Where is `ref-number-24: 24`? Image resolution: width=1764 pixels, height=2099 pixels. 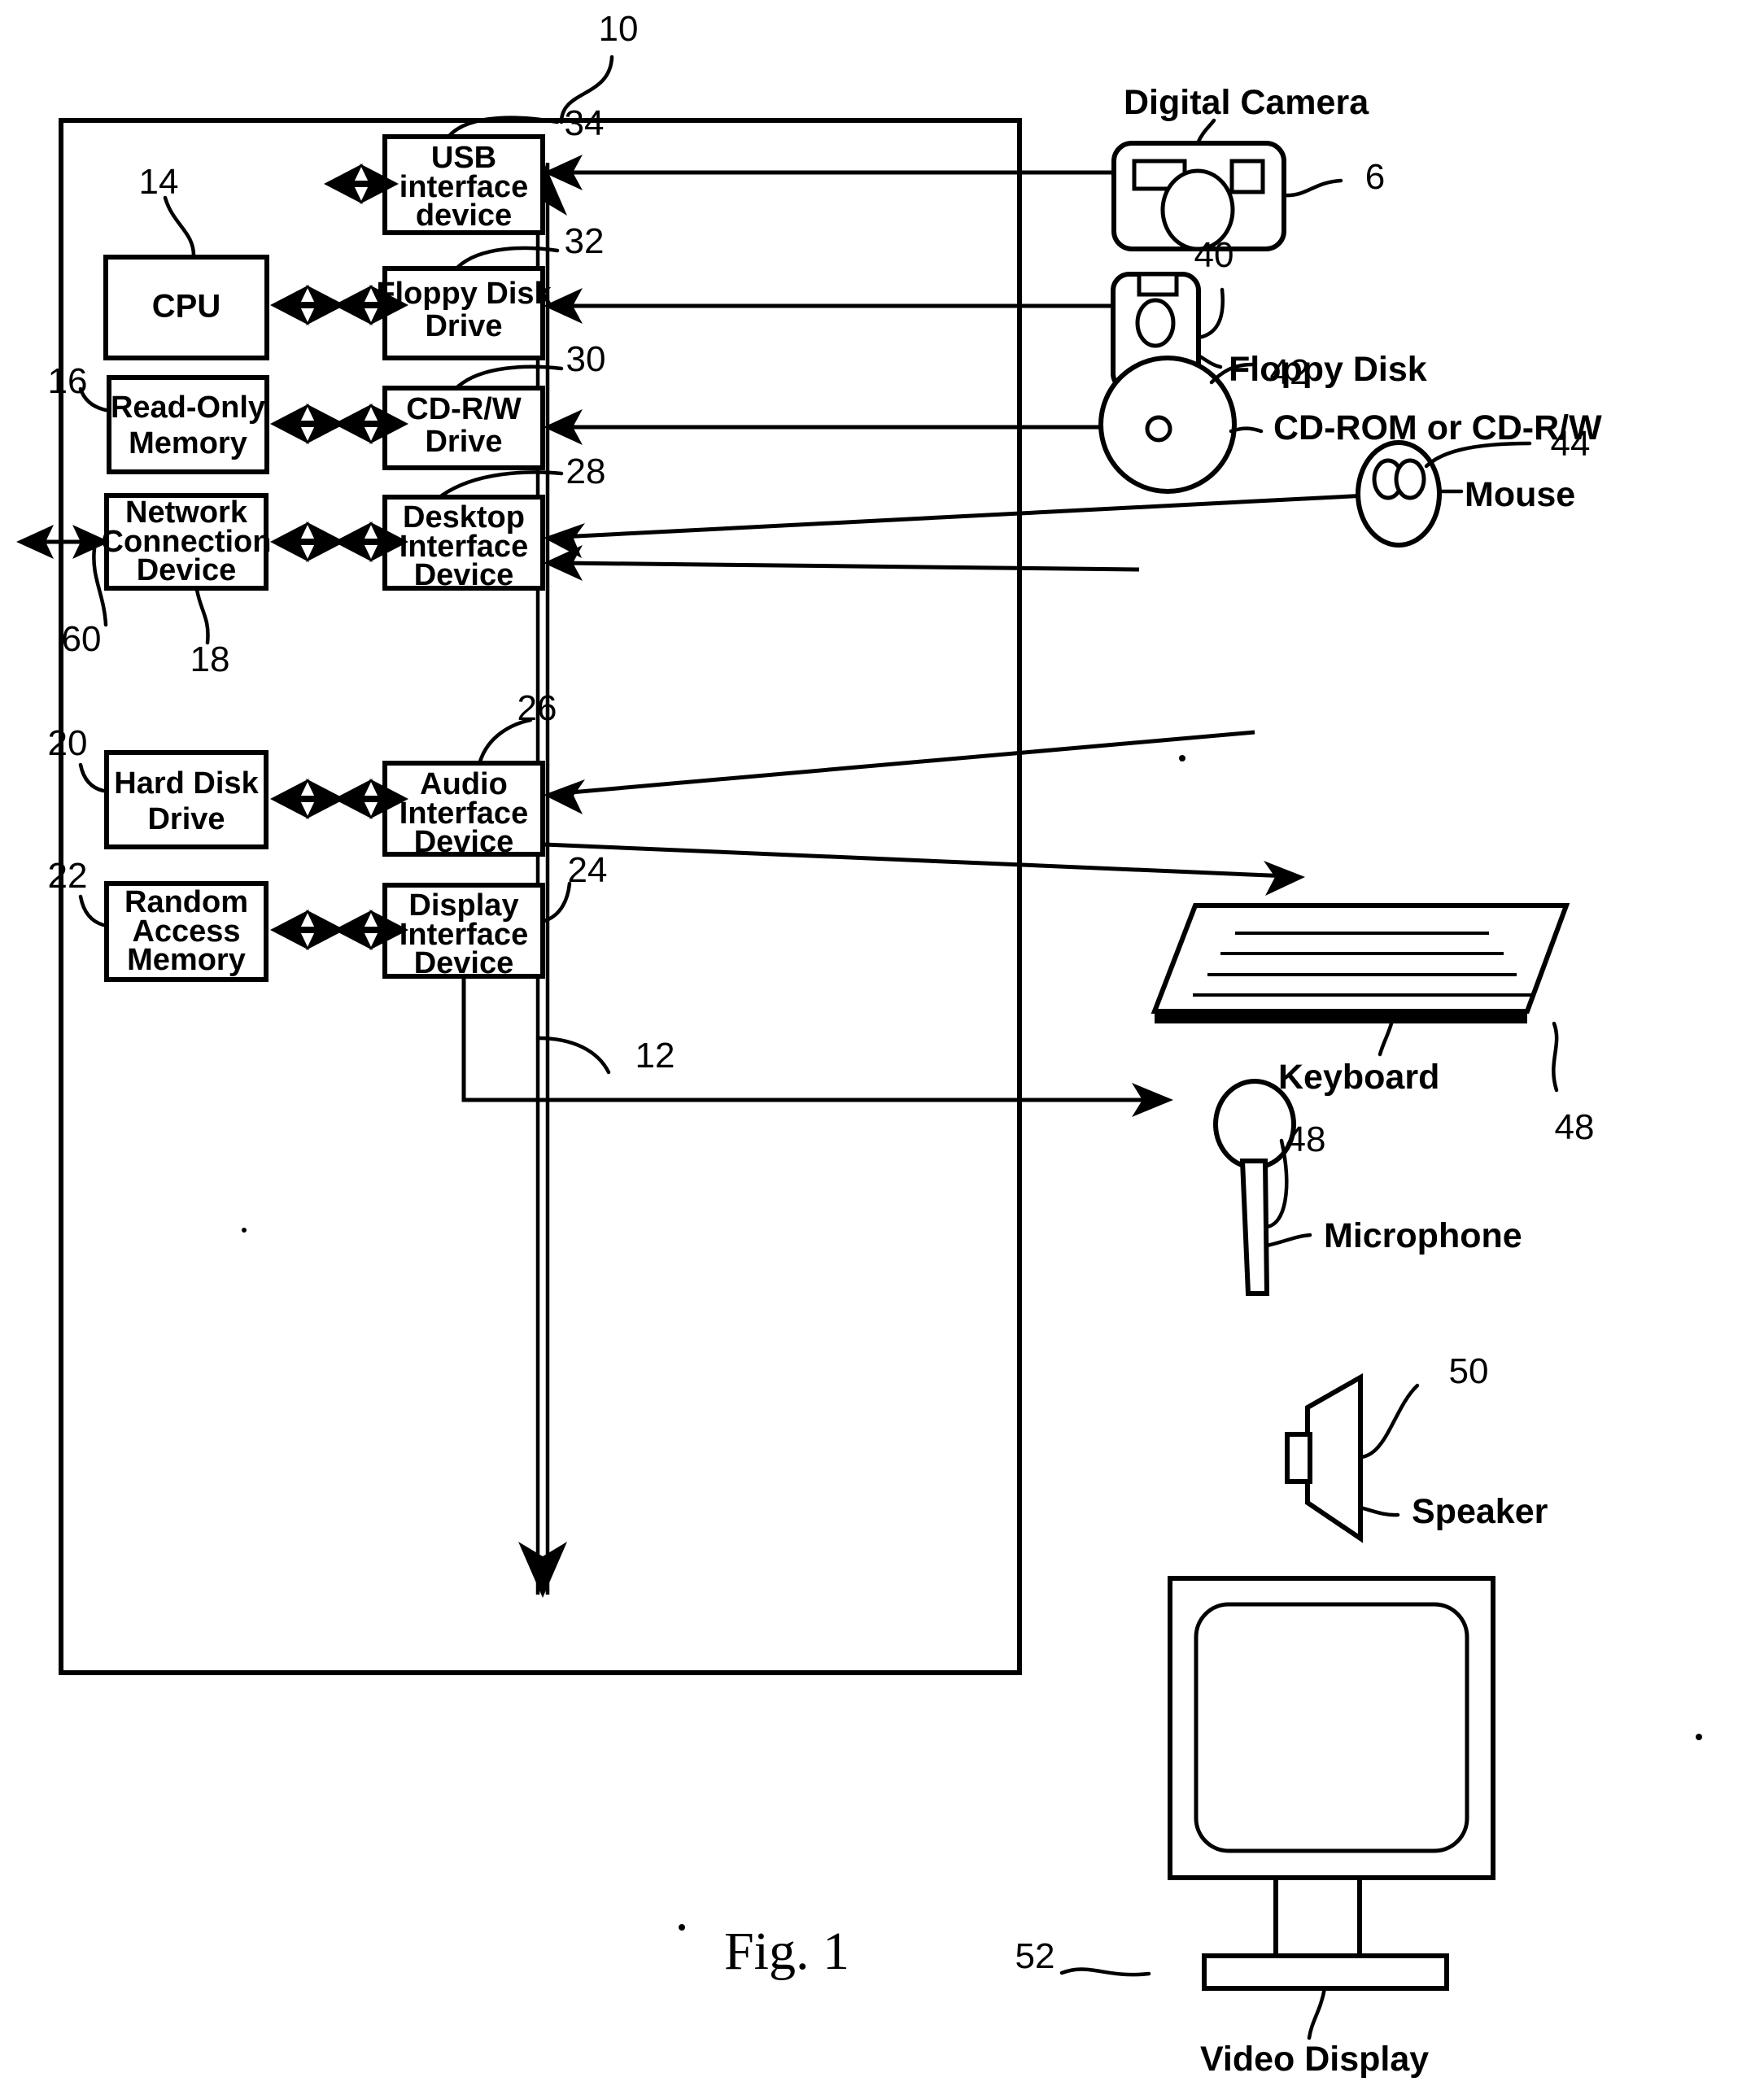 ref-number-24: 24 is located at coordinates (588, 870).